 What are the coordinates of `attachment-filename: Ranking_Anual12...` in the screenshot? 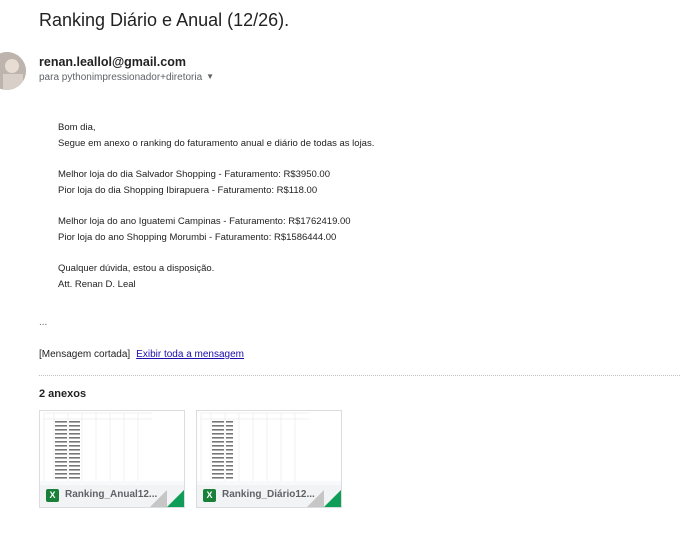 It's located at (111, 494).